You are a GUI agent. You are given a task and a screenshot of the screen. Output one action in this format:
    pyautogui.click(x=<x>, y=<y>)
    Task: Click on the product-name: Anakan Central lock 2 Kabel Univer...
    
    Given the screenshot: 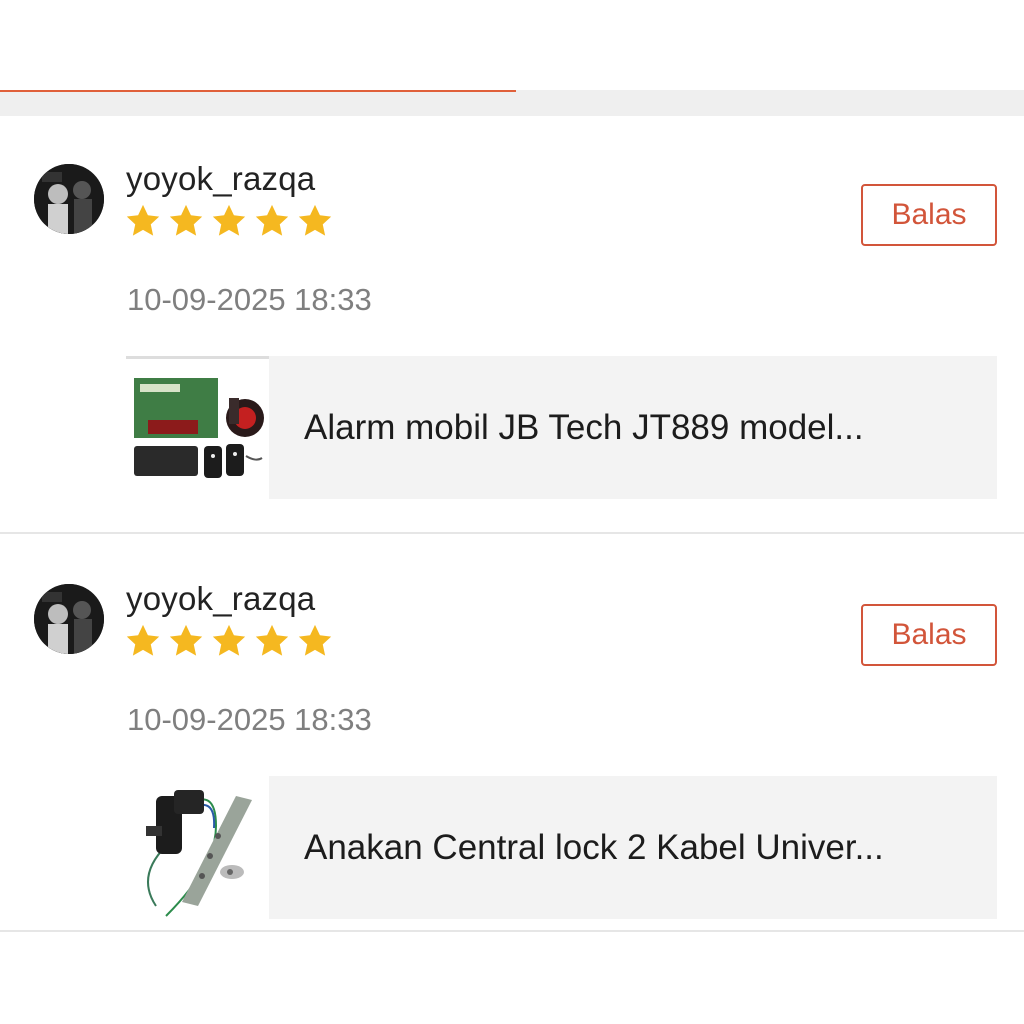 What is the action you would take?
    pyautogui.click(x=594, y=847)
    